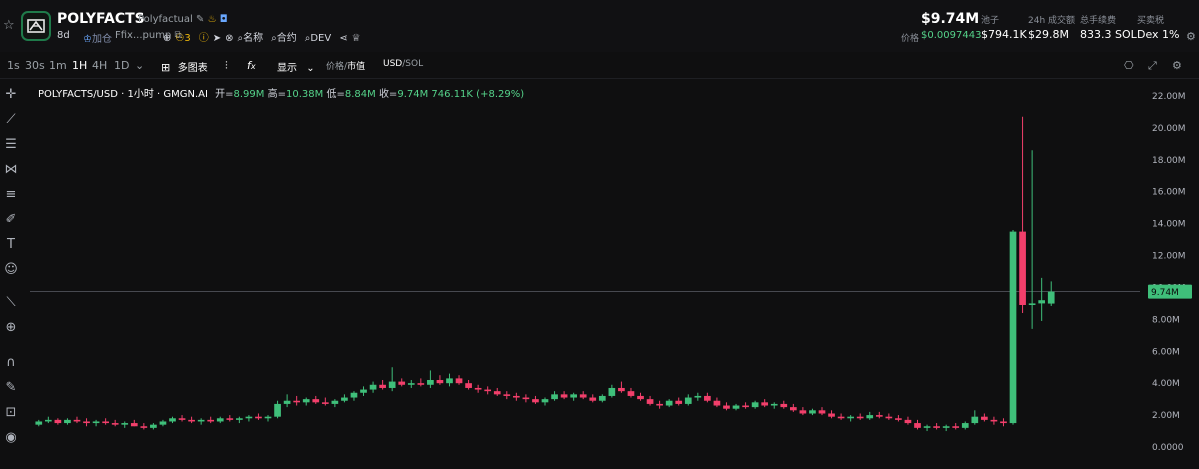 This screenshot has width=1199, height=469. What do you see at coordinates (345, 65) in the screenshot?
I see `price-mcap-toggle: 价格/市值` at bounding box center [345, 65].